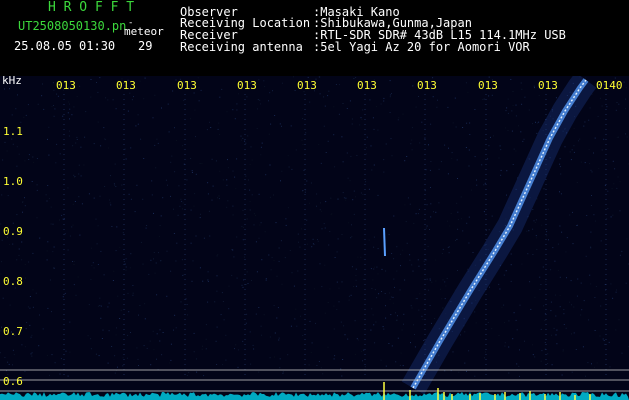 The width and height of the screenshot is (629, 400). Describe the element at coordinates (66, 85) in the screenshot. I see `time-tick-label: 013` at that location.